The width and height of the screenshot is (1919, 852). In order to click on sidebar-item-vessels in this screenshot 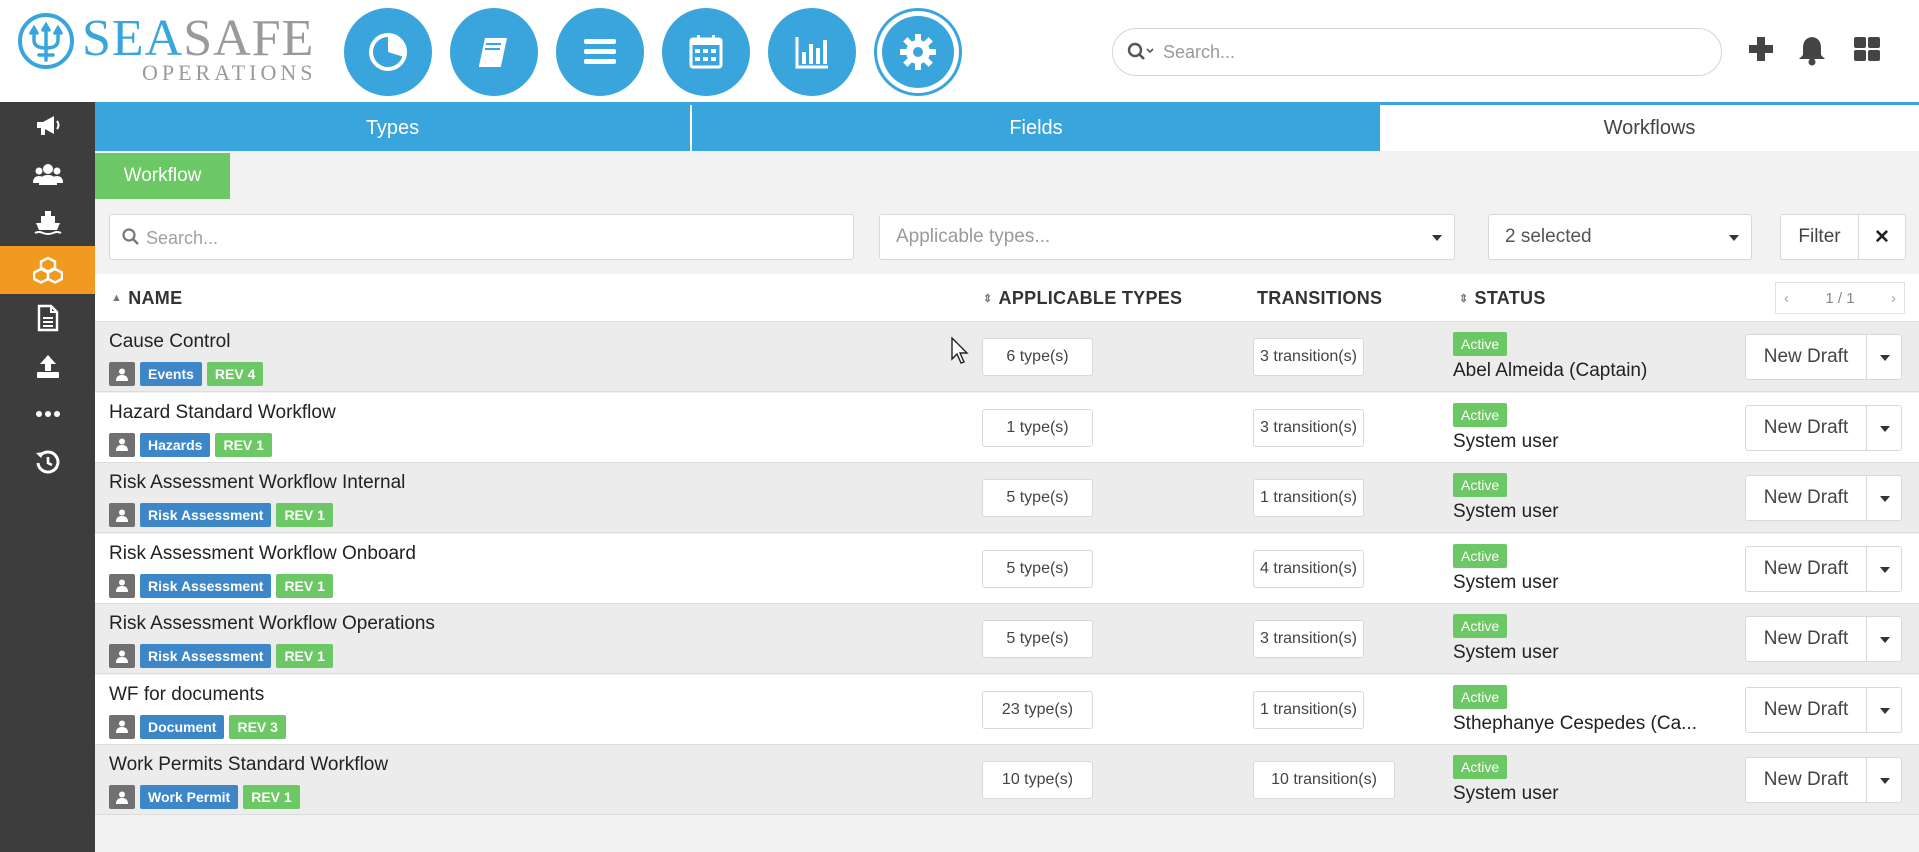, I will do `click(47, 222)`.